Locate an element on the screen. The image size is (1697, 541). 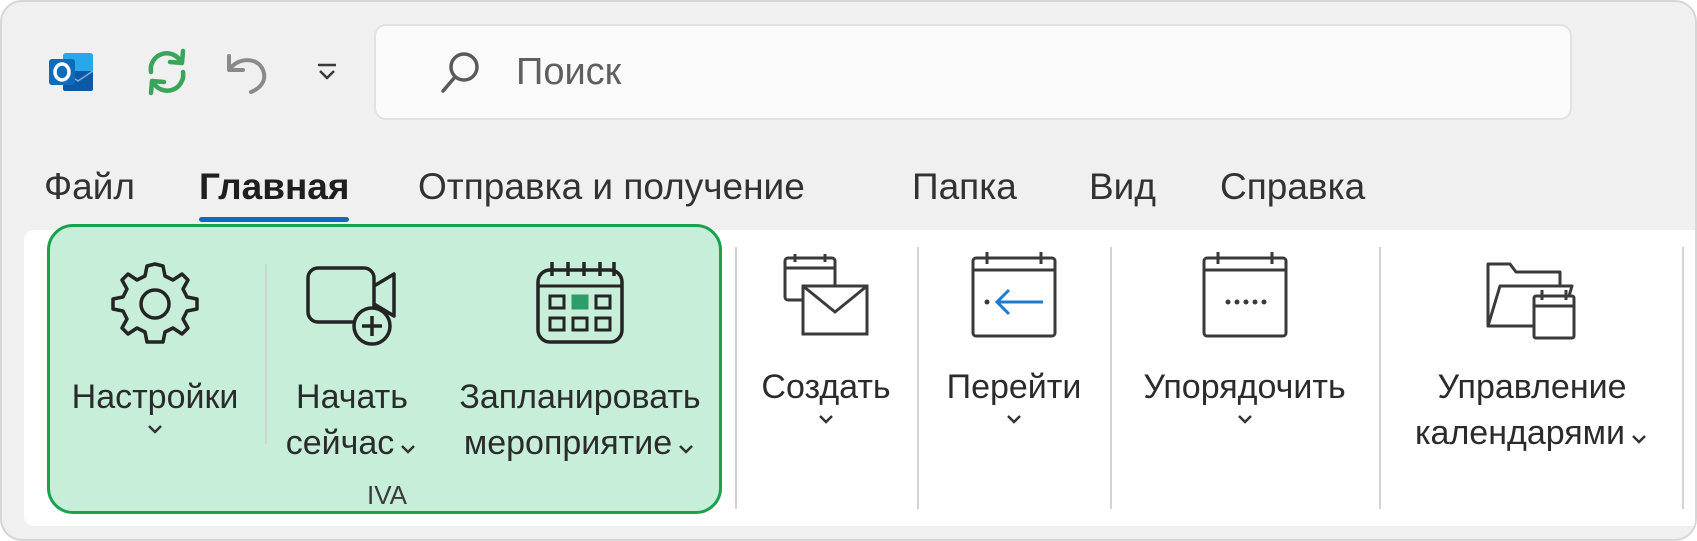
goto-label: Перейти is located at coordinates (1014, 387).